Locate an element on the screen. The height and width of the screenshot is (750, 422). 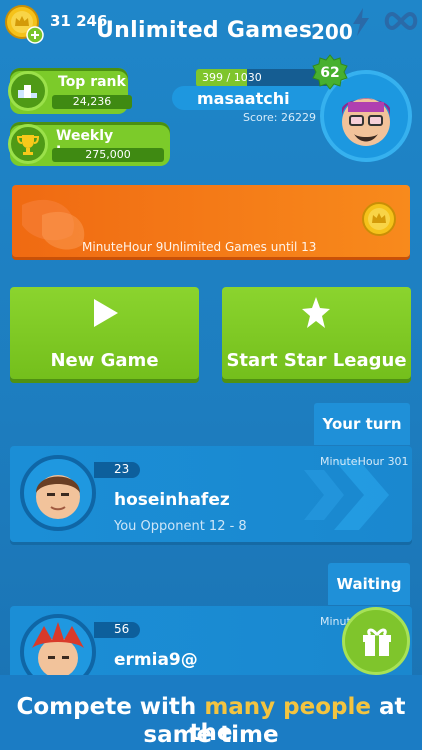
level-badge-icon: 62 is located at coordinates (330, 72).